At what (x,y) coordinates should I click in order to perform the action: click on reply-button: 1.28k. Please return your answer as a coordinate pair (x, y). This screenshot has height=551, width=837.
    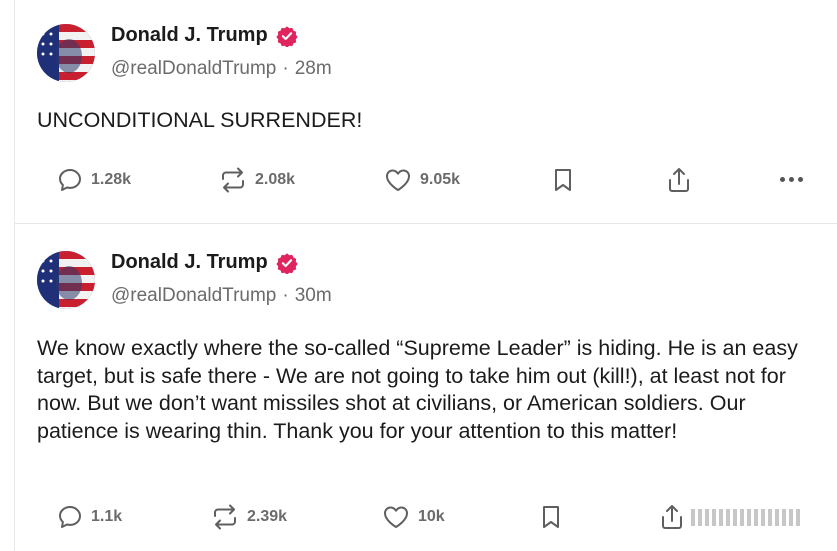
    Looking at the image, I should click on (94, 180).